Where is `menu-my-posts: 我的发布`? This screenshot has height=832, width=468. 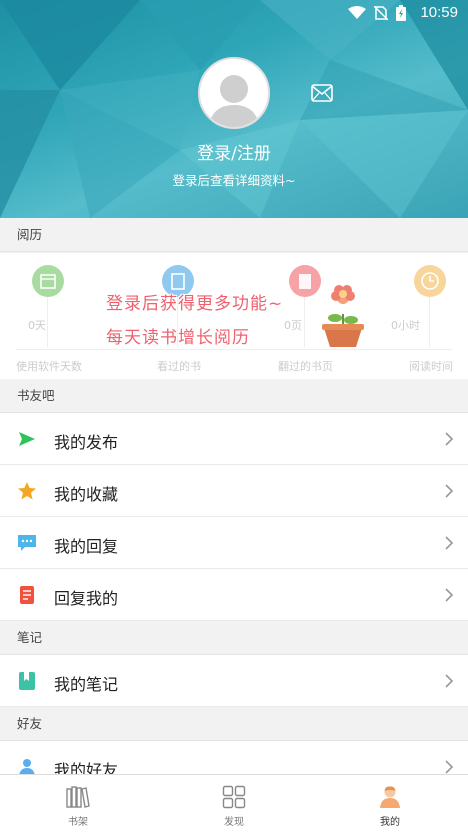
menu-my-posts: 我的发布 is located at coordinates (234, 439).